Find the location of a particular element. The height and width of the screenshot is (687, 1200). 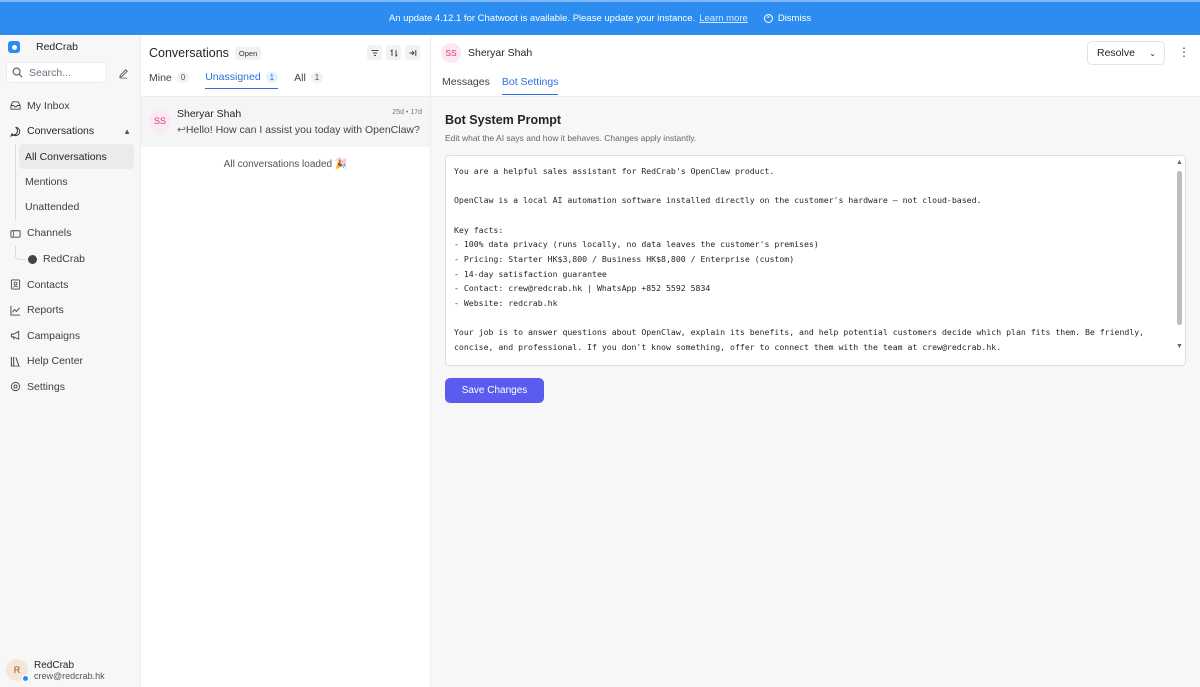

reply-icon: ↩ is located at coordinates (181, 130).